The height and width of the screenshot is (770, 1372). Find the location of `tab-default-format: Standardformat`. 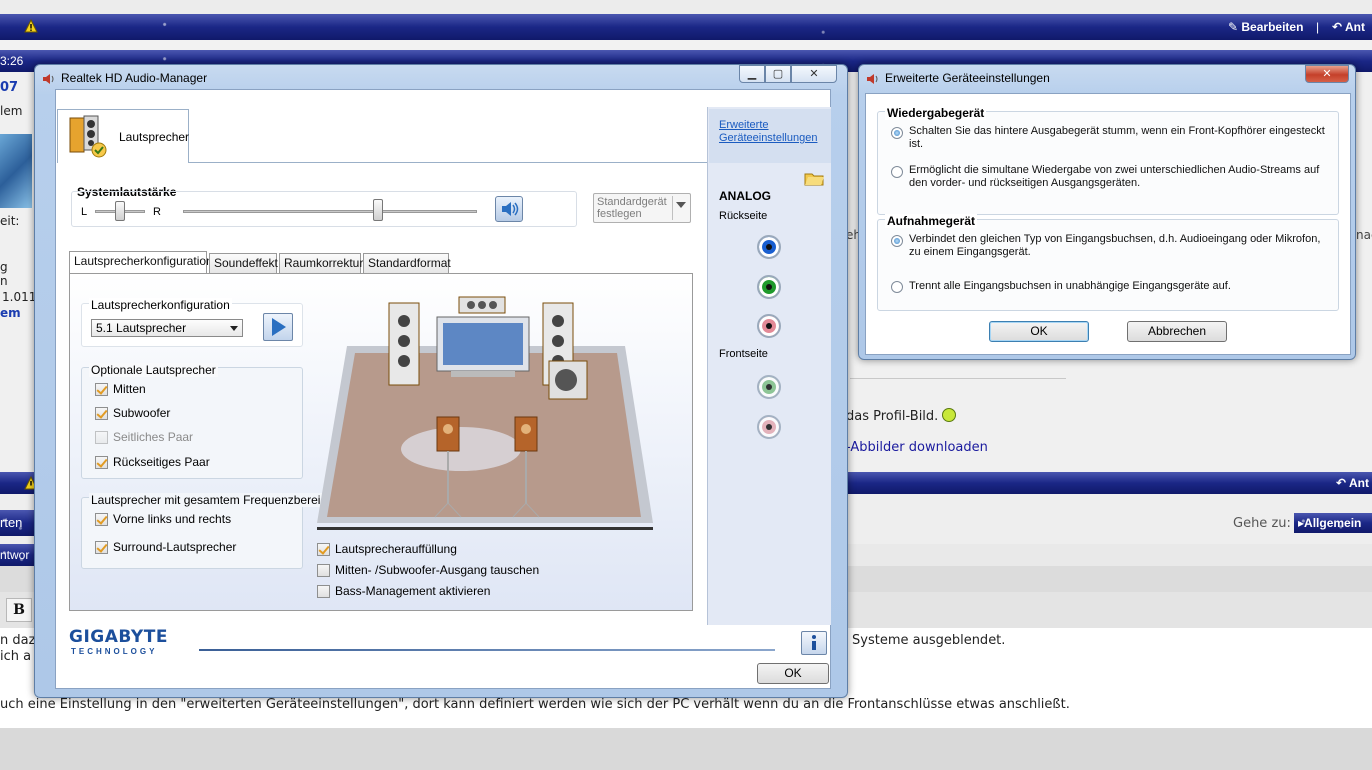

tab-default-format: Standardformat is located at coordinates (407, 263).